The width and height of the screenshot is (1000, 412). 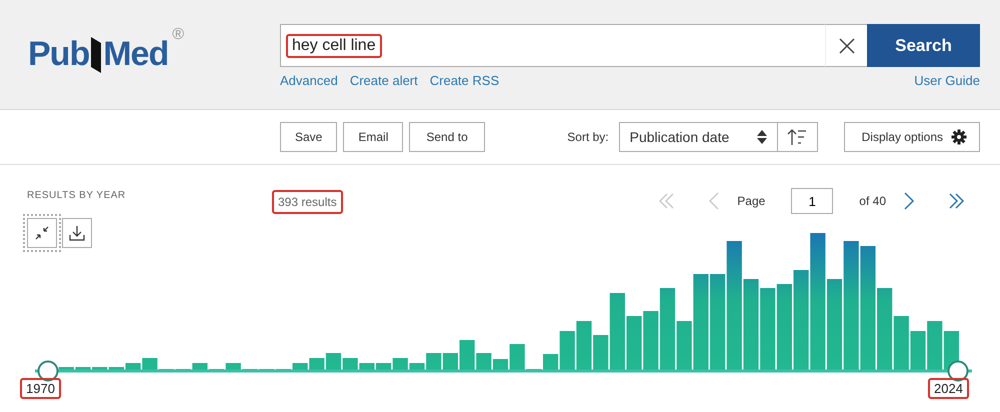 I want to click on display-options-button: Display options, so click(x=912, y=137).